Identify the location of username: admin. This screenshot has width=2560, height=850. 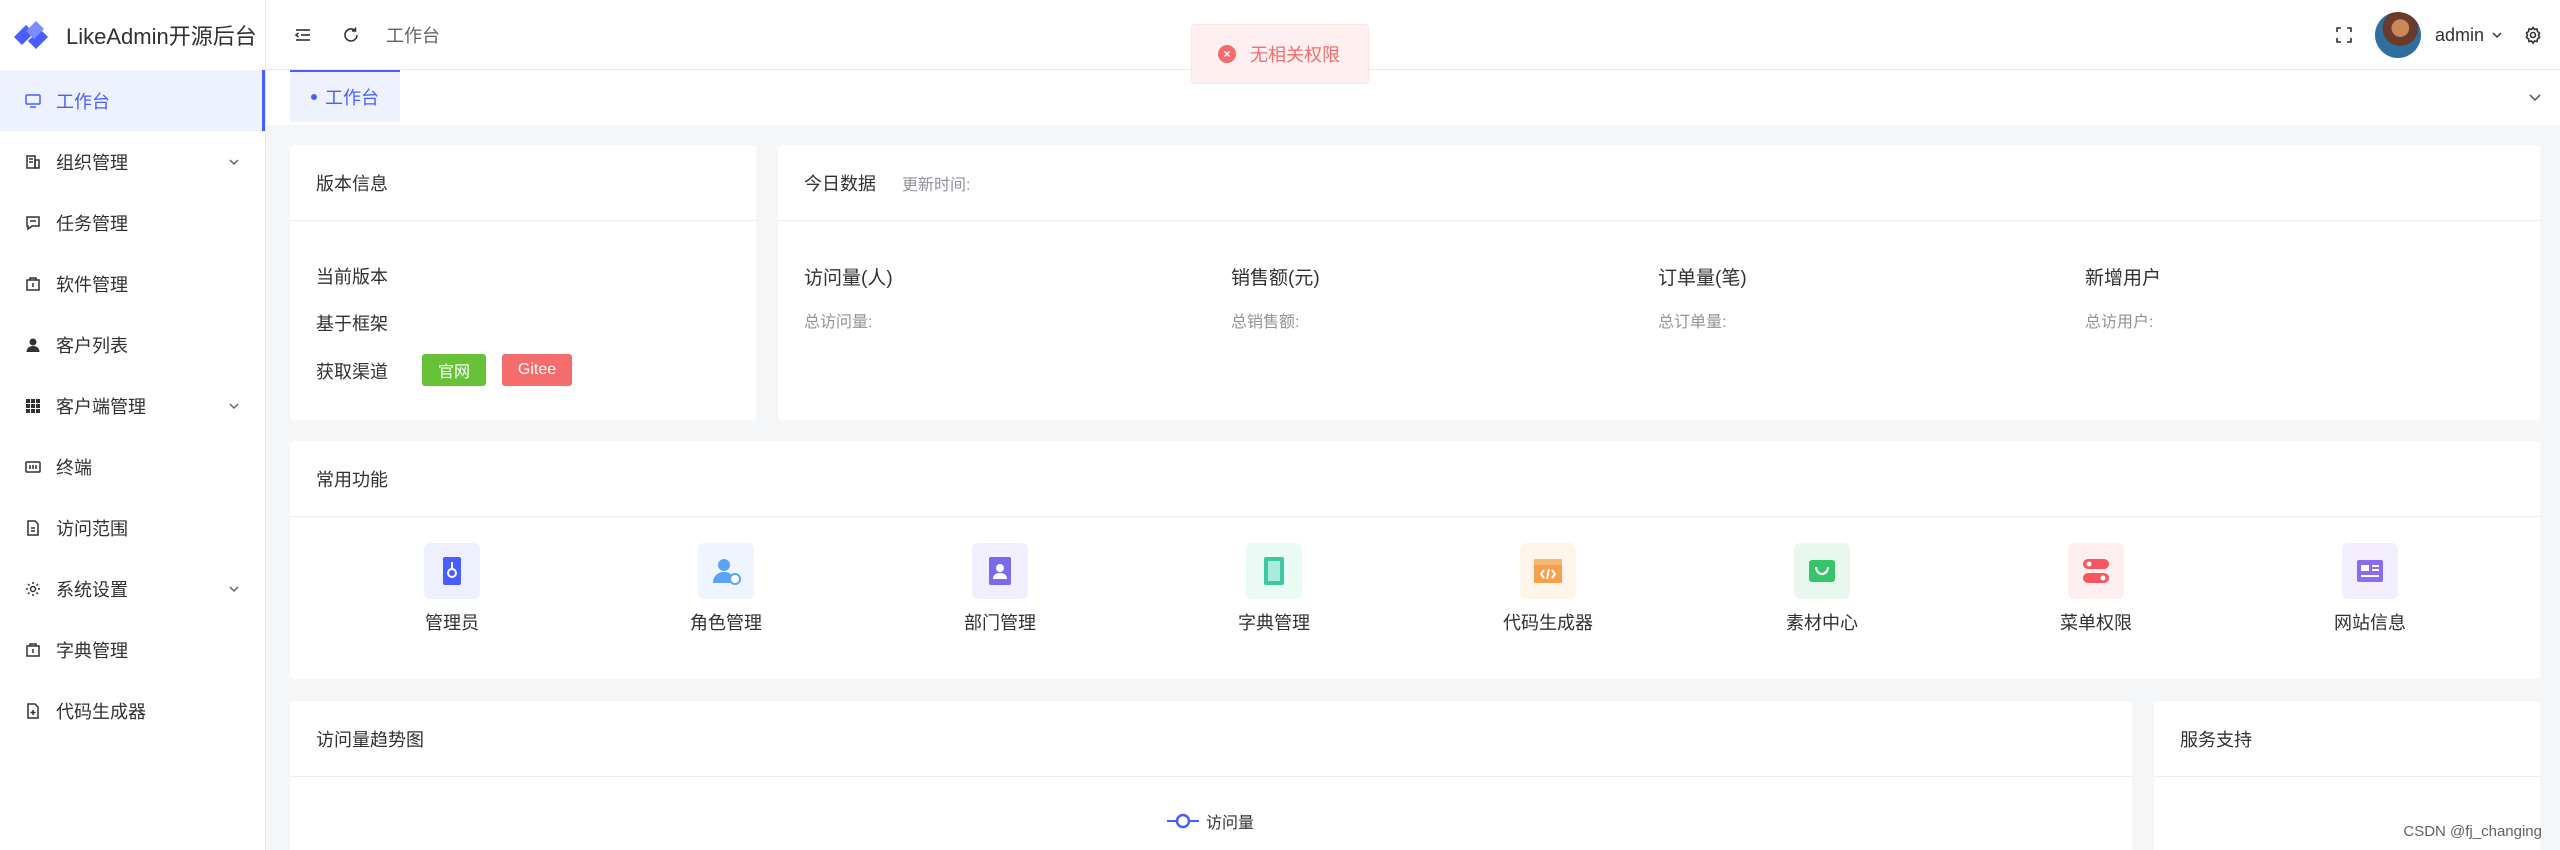
(2459, 35).